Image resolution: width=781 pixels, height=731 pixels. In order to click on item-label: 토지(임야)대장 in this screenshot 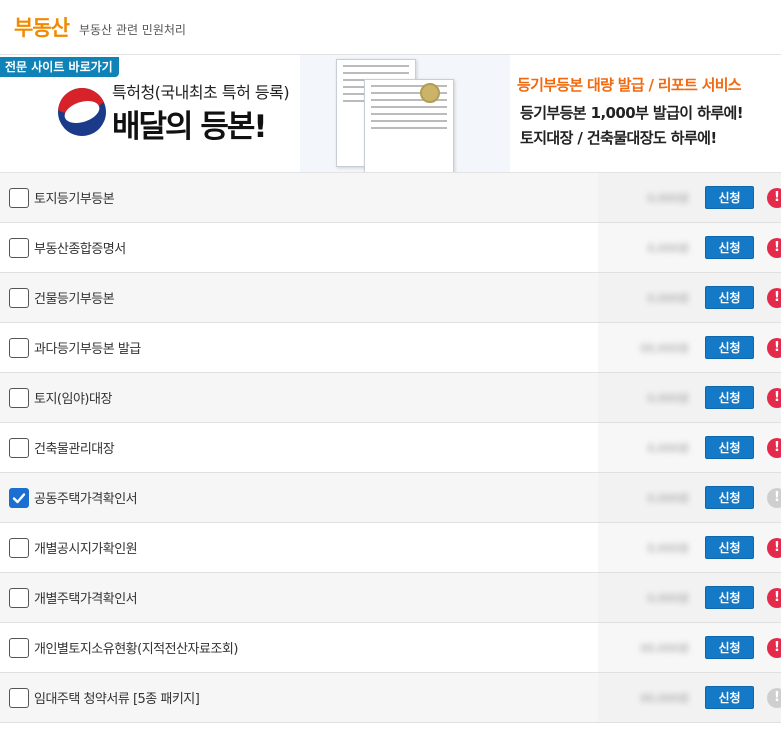, I will do `click(73, 399)`.